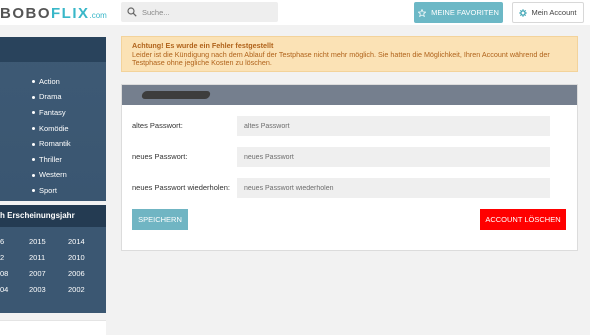 This screenshot has height=335, width=590. I want to click on form-row-old-password: altes Passwort:, so click(352, 126).